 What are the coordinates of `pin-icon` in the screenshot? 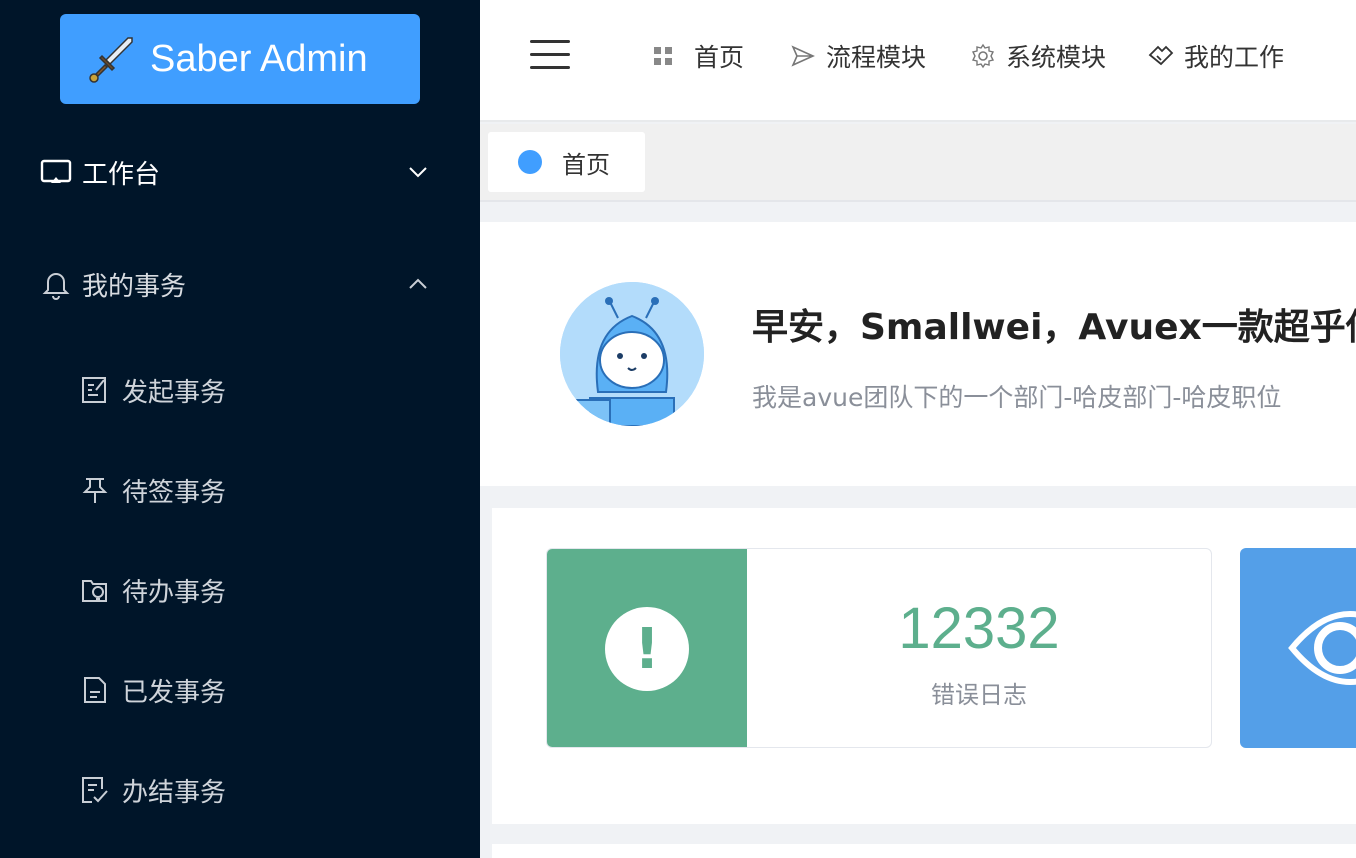 It's located at (95, 490).